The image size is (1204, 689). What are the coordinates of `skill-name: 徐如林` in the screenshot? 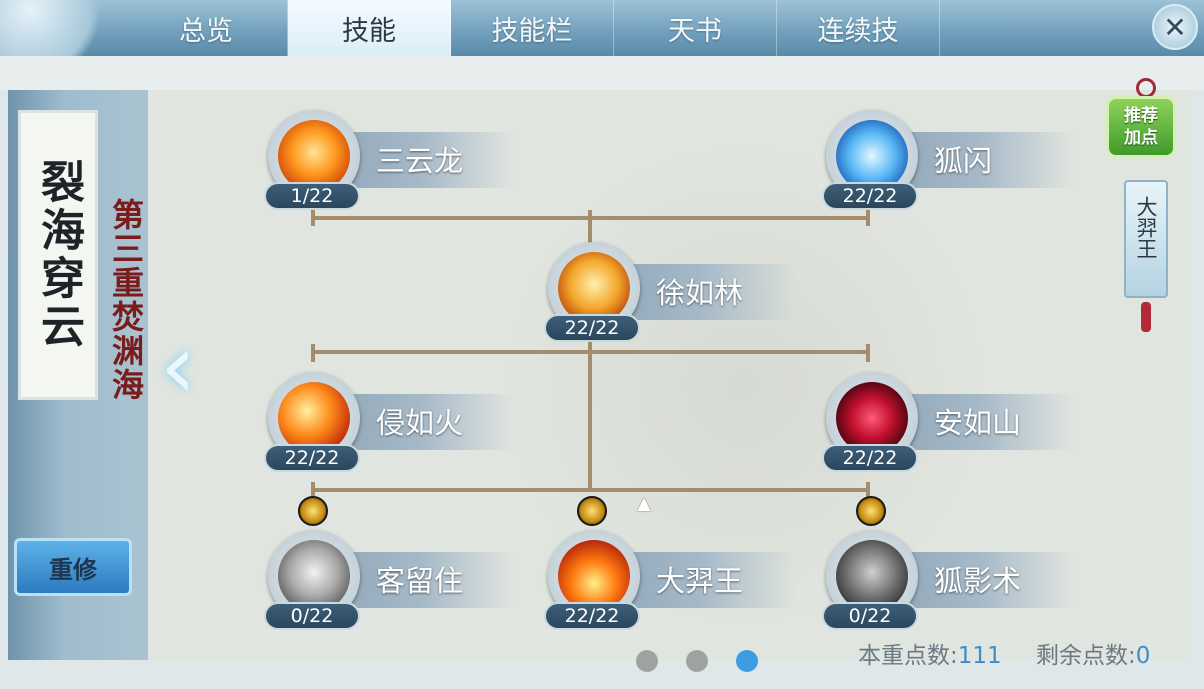 It's located at (700, 293).